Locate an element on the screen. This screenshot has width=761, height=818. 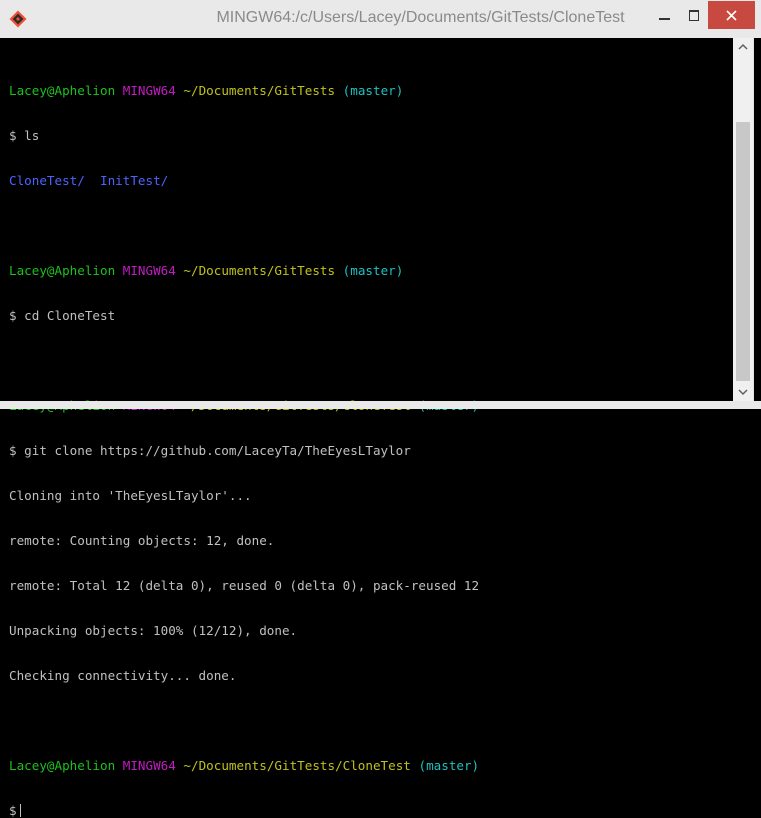
close-button is located at coordinates (731, 15).